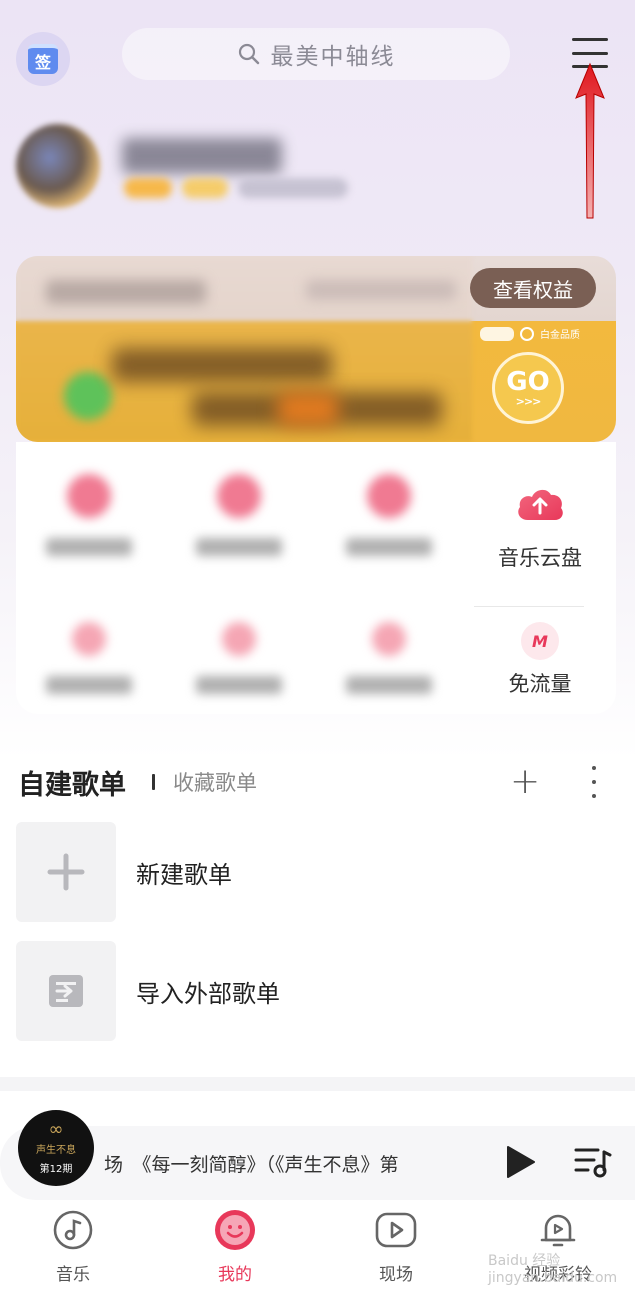  Describe the element at coordinates (528, 401) in the screenshot. I see `go-arrows: >>>` at that location.